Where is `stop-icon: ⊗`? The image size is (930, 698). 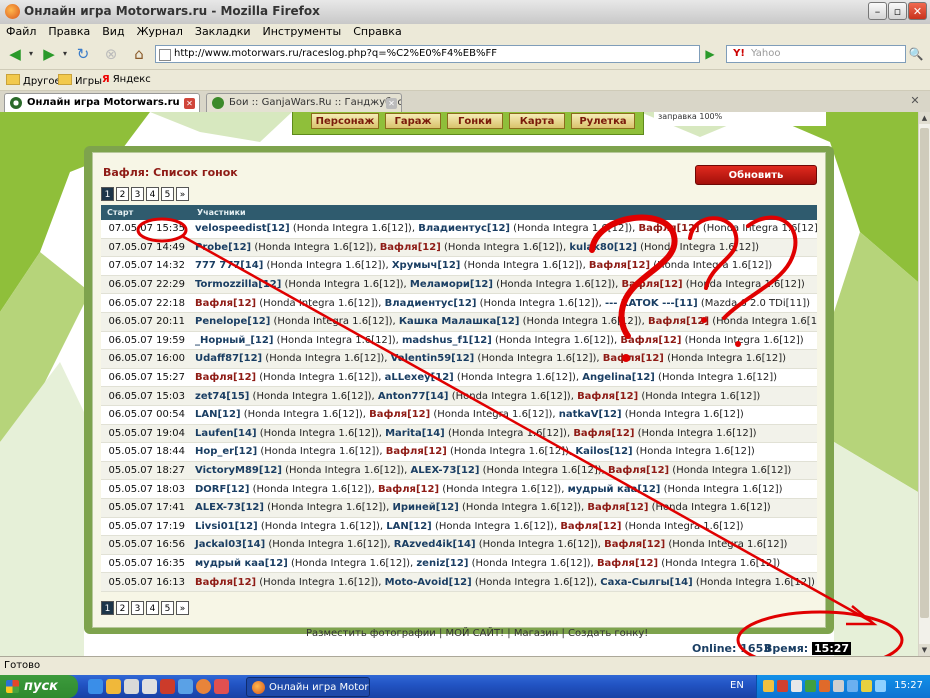
stop-icon: ⊗ is located at coordinates (111, 54).